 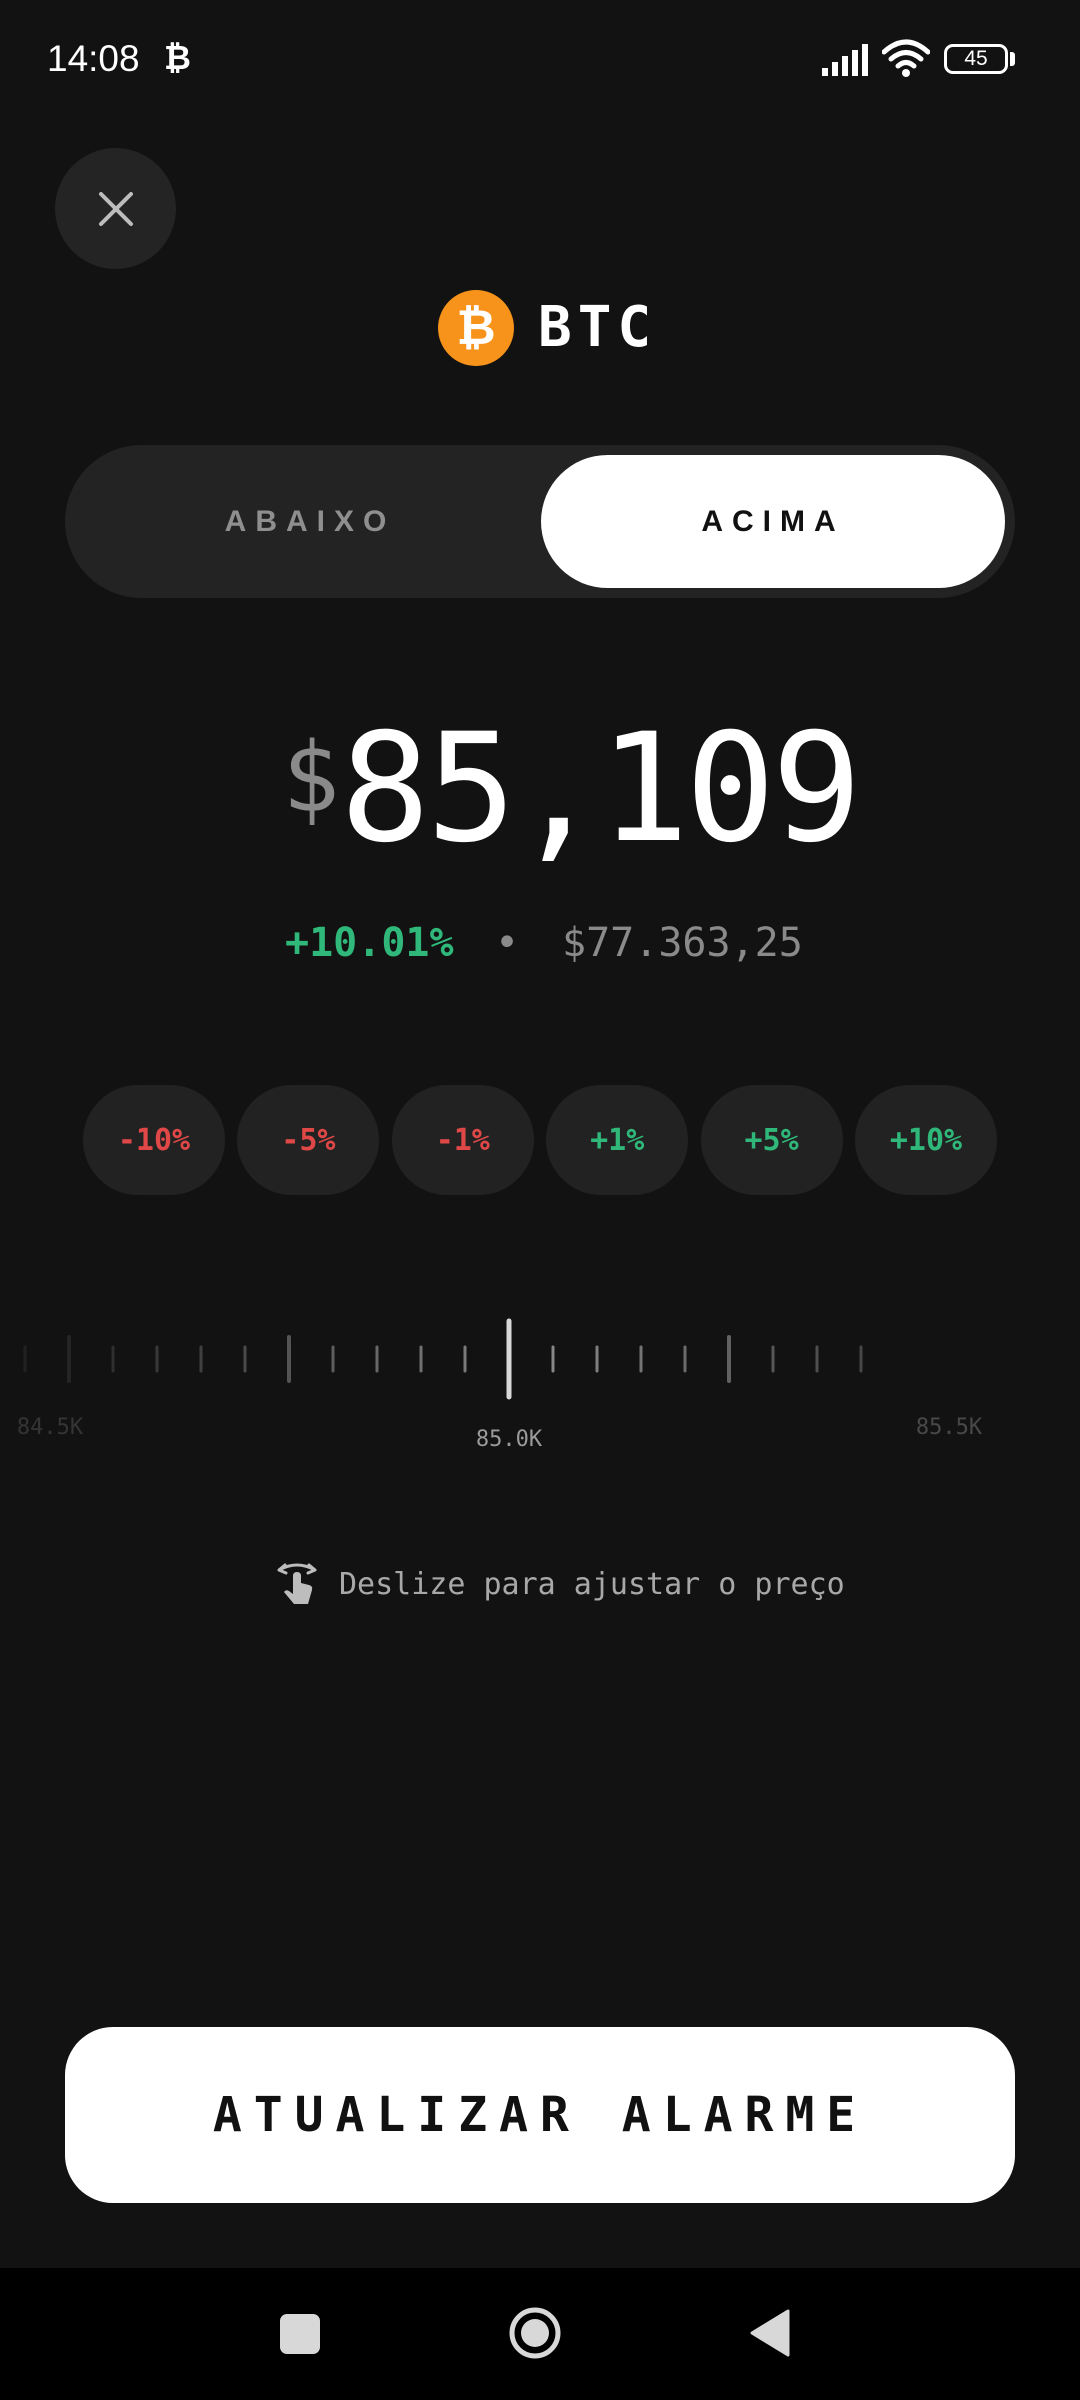 I want to click on reference-price: $77.363,25, so click(x=682, y=943).